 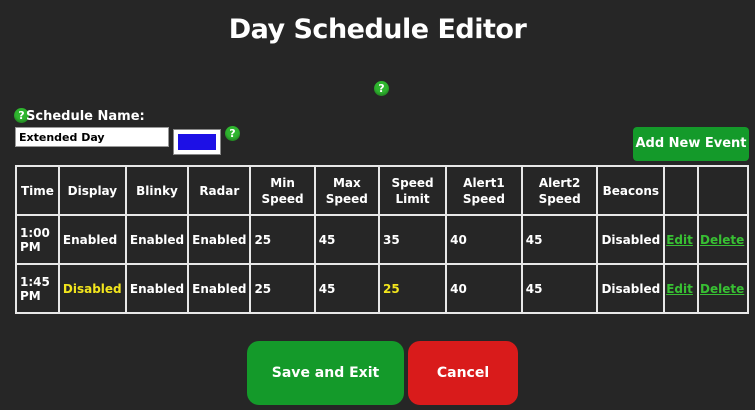 I want to click on cancel-button: Cancel, so click(x=463, y=373).